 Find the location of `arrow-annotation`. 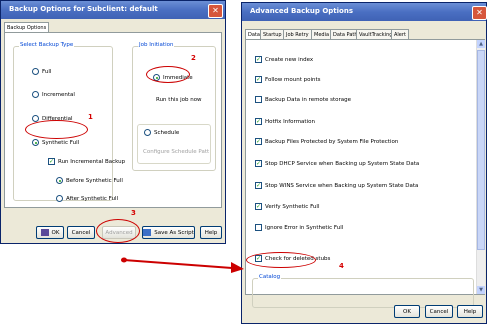

arrow-annotation is located at coordinates (182, 265).